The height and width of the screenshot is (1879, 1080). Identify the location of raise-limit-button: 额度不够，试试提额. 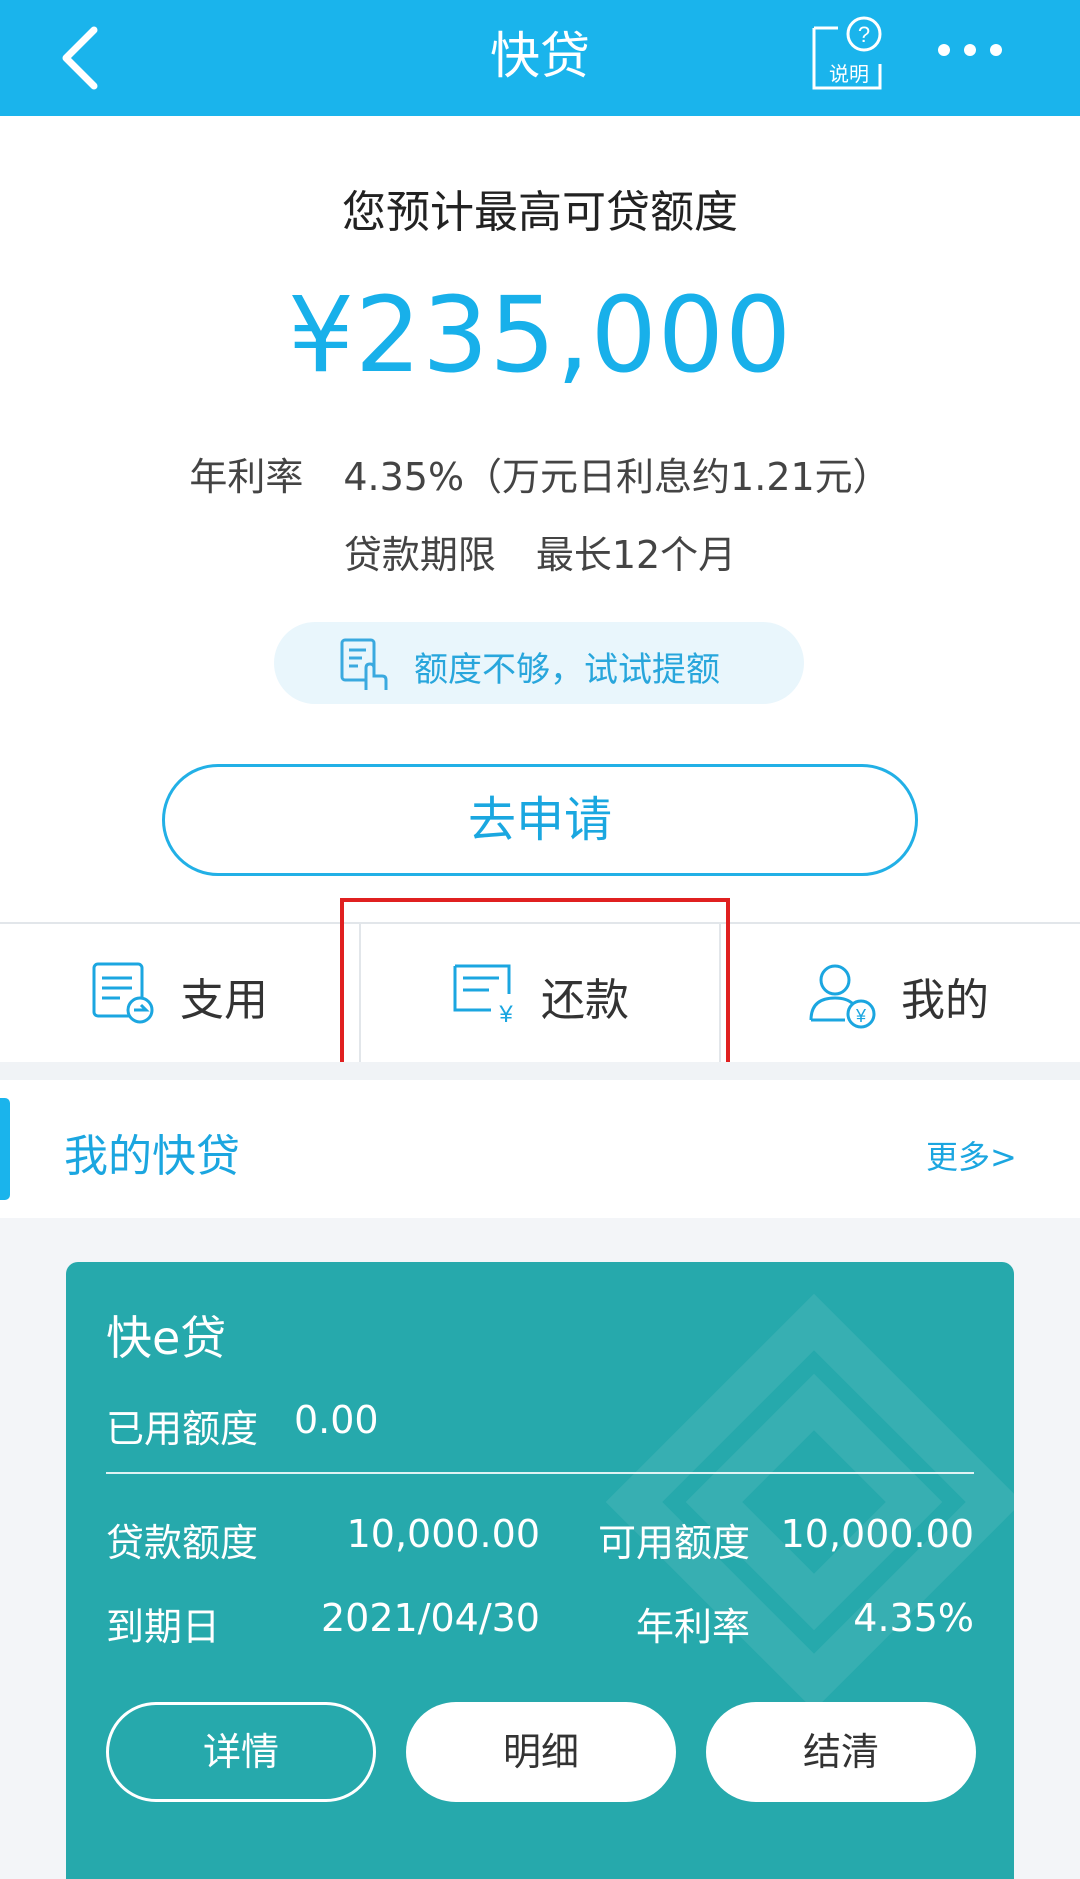
(539, 663).